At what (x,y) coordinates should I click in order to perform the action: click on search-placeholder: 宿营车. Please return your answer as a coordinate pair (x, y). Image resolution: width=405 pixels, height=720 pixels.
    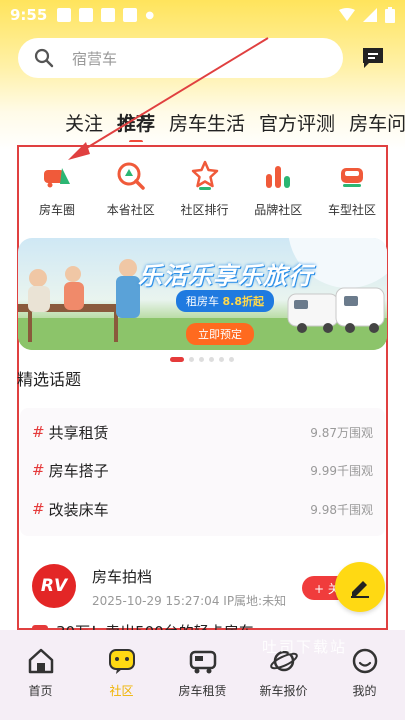
    Looking at the image, I should click on (95, 58).